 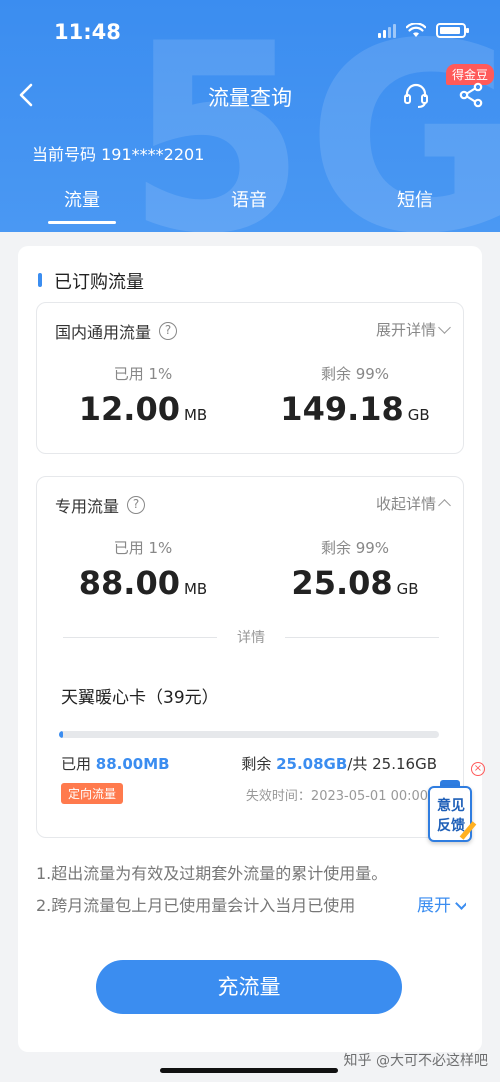 I want to click on tab-bar: 流量 语音 短信, so click(x=250, y=206).